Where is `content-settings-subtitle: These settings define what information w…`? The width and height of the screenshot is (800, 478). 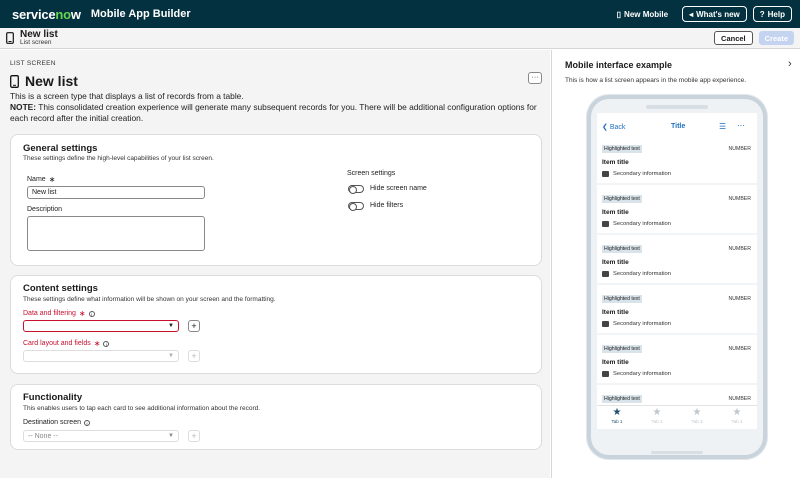 content-settings-subtitle: These settings define what information w… is located at coordinates (149, 299).